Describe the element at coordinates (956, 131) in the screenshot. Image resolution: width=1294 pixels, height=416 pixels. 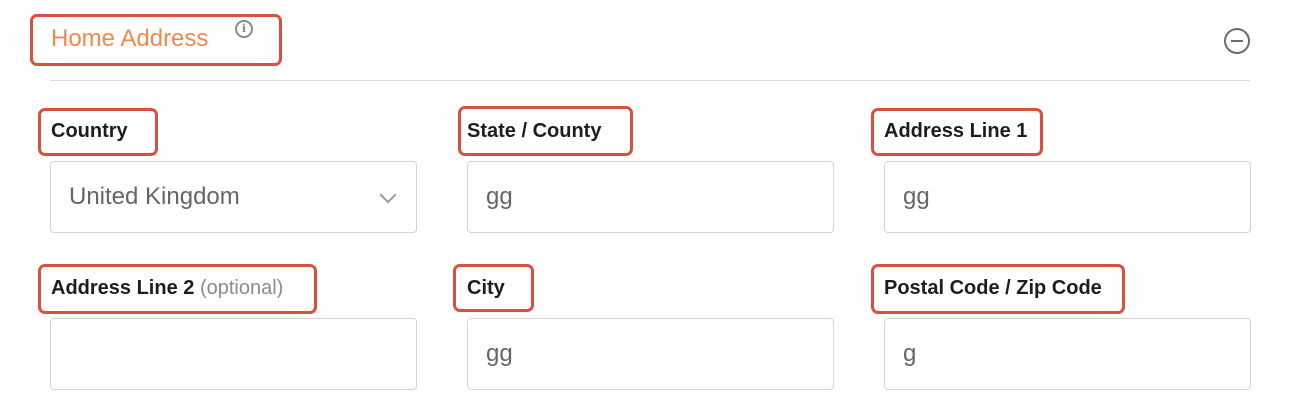
I see `address1-label: Address Line 1` at that location.